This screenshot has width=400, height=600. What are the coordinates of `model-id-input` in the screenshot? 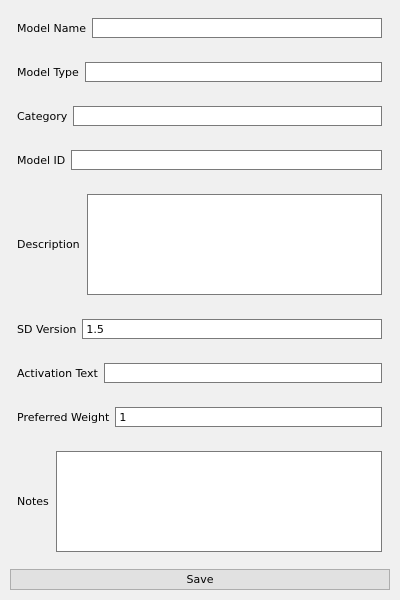 It's located at (226, 160).